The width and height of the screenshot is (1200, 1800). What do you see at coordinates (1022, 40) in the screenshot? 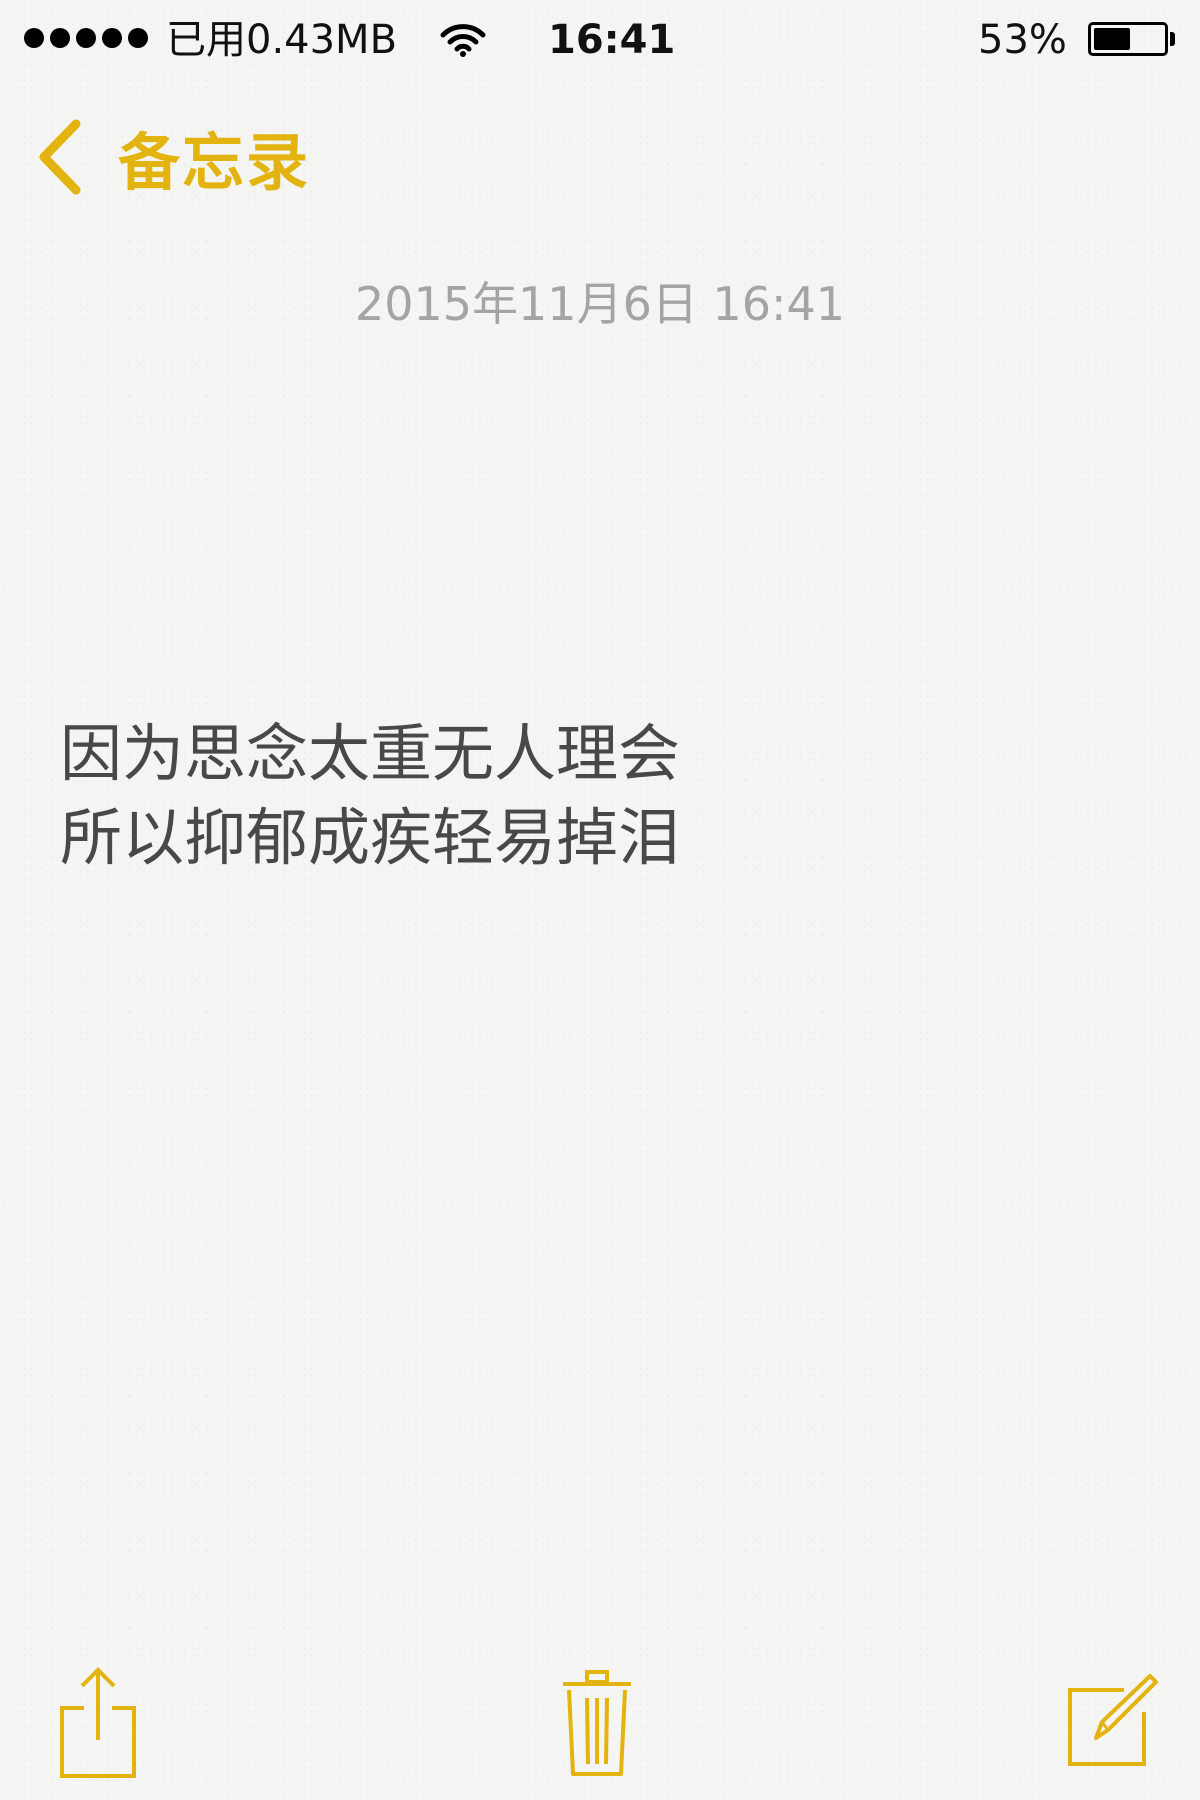
I see `battery-percent: 53%` at bounding box center [1022, 40].